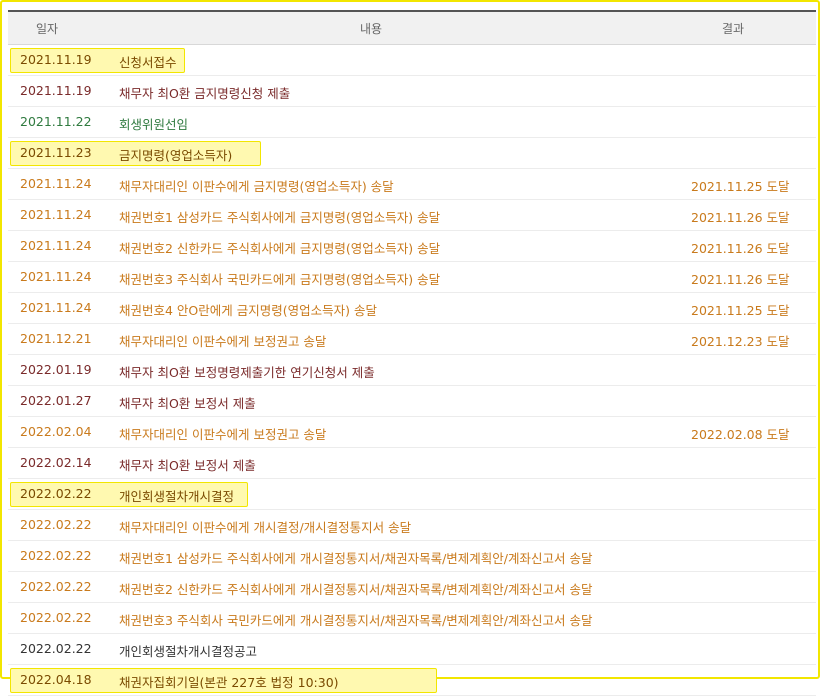 The height and width of the screenshot is (696, 820). I want to click on row-content: 채무자 최O환 보정명령제출기한 연기신청서 제출, so click(247, 372).